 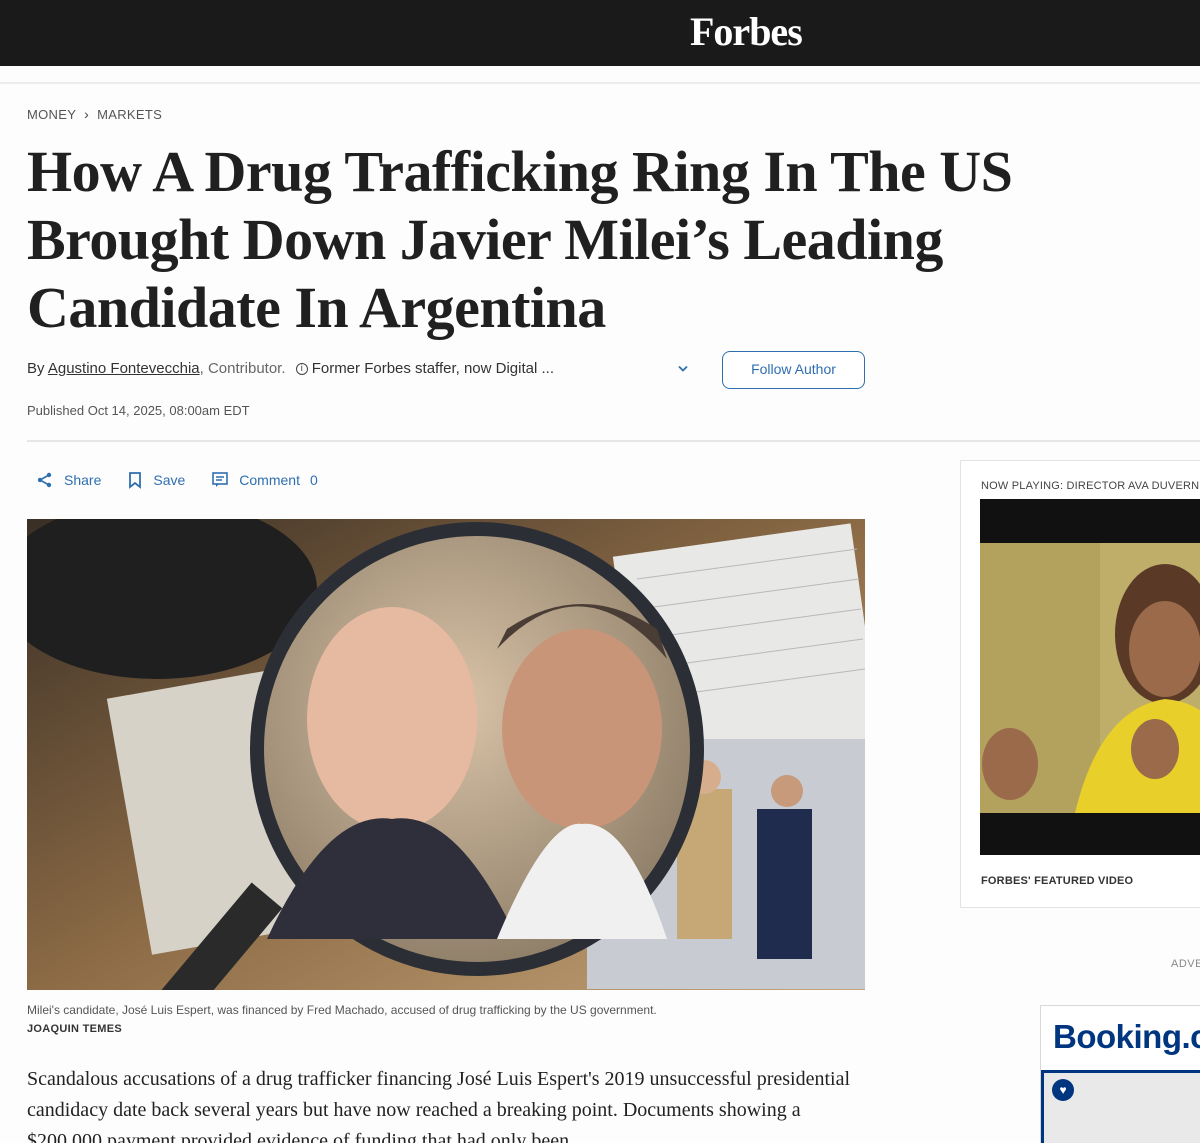 What do you see at coordinates (269, 480) in the screenshot?
I see `comment-label: Comment` at bounding box center [269, 480].